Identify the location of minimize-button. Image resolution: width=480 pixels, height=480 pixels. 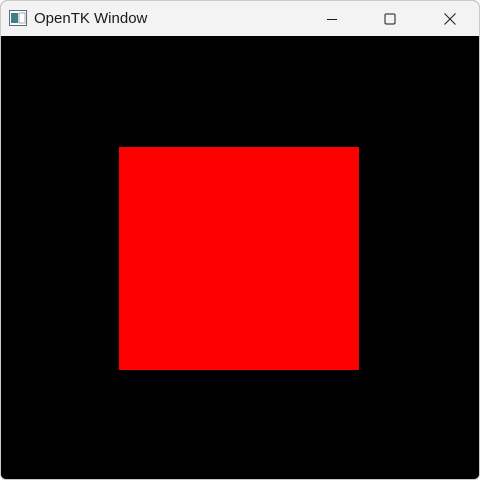
(332, 18).